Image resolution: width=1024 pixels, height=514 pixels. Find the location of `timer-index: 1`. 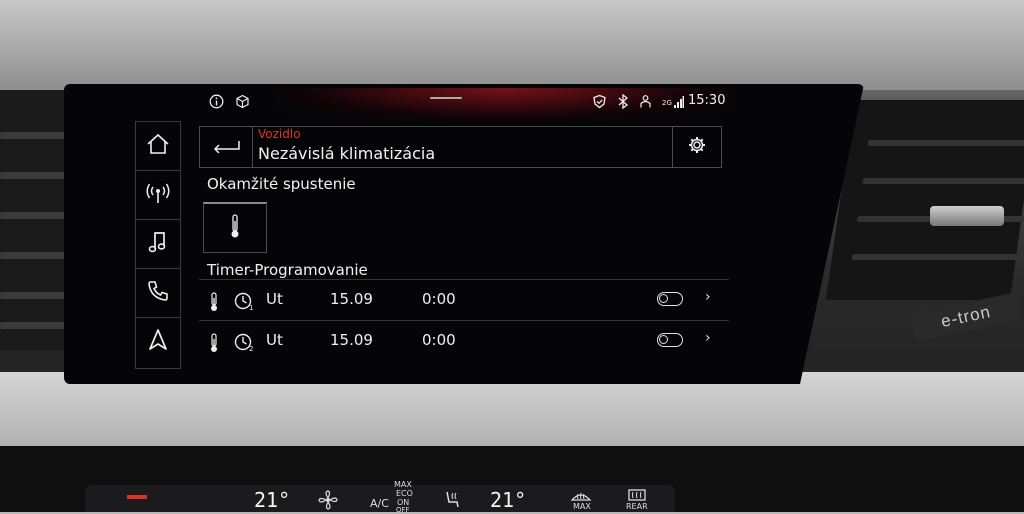

timer-index: 1 is located at coordinates (251, 307).